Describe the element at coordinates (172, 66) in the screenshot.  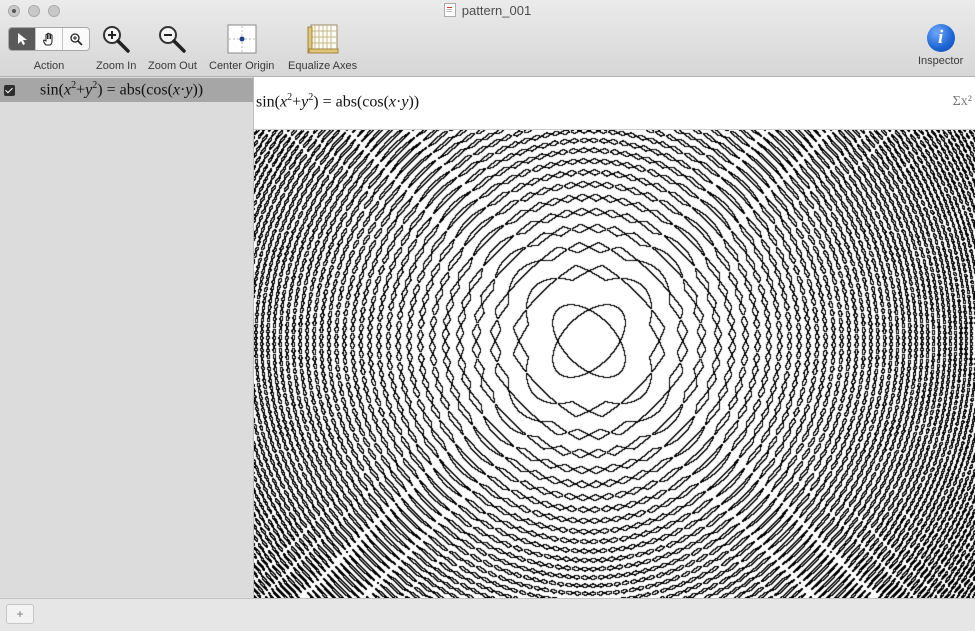
I see `zoom-out-label: Zoom Out` at that location.